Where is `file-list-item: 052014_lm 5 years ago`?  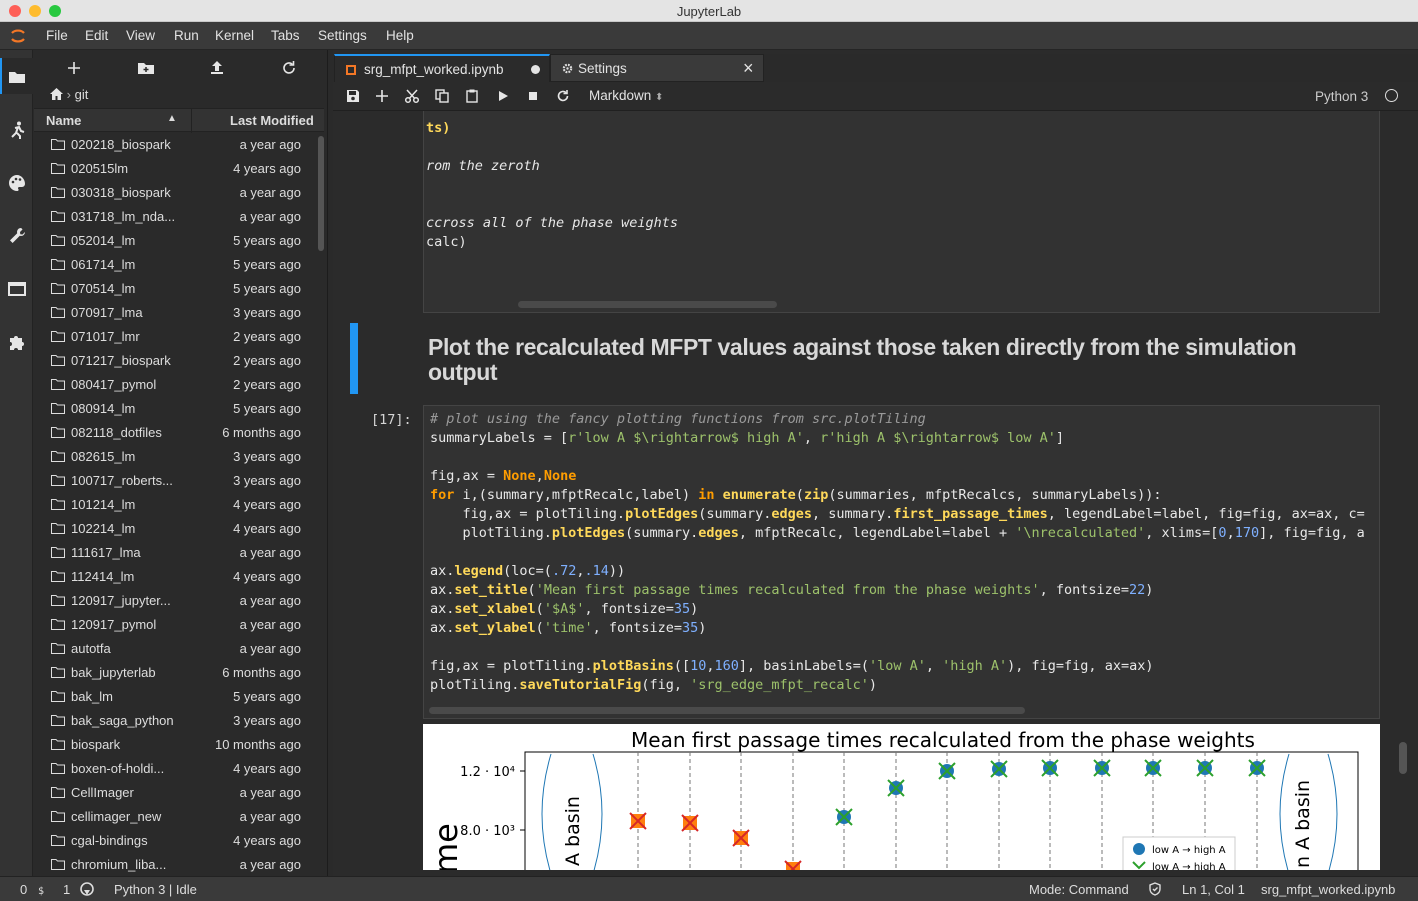 file-list-item: 052014_lm 5 years ago is located at coordinates (175, 241).